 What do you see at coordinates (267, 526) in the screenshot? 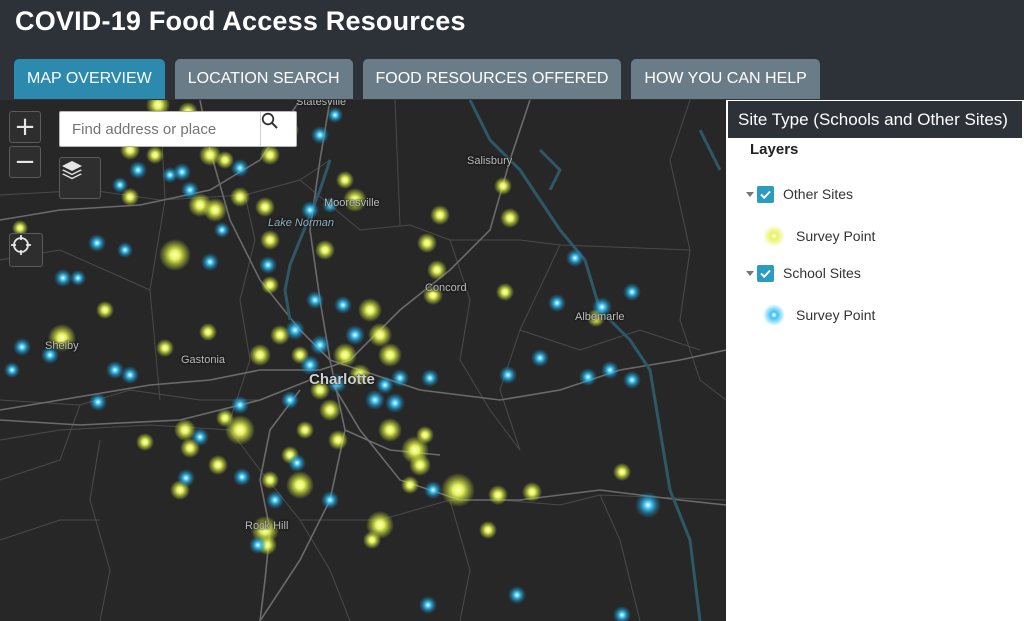
I see `place-label-rock-hill: Rock Hill` at bounding box center [267, 526].